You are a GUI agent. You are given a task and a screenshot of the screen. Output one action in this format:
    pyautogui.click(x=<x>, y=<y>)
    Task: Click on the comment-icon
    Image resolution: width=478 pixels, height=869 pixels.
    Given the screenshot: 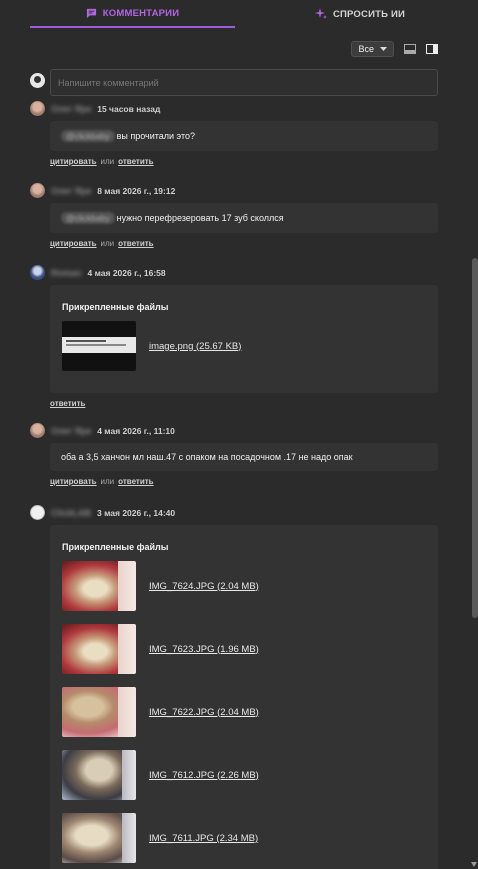 What is the action you would take?
    pyautogui.click(x=91, y=13)
    